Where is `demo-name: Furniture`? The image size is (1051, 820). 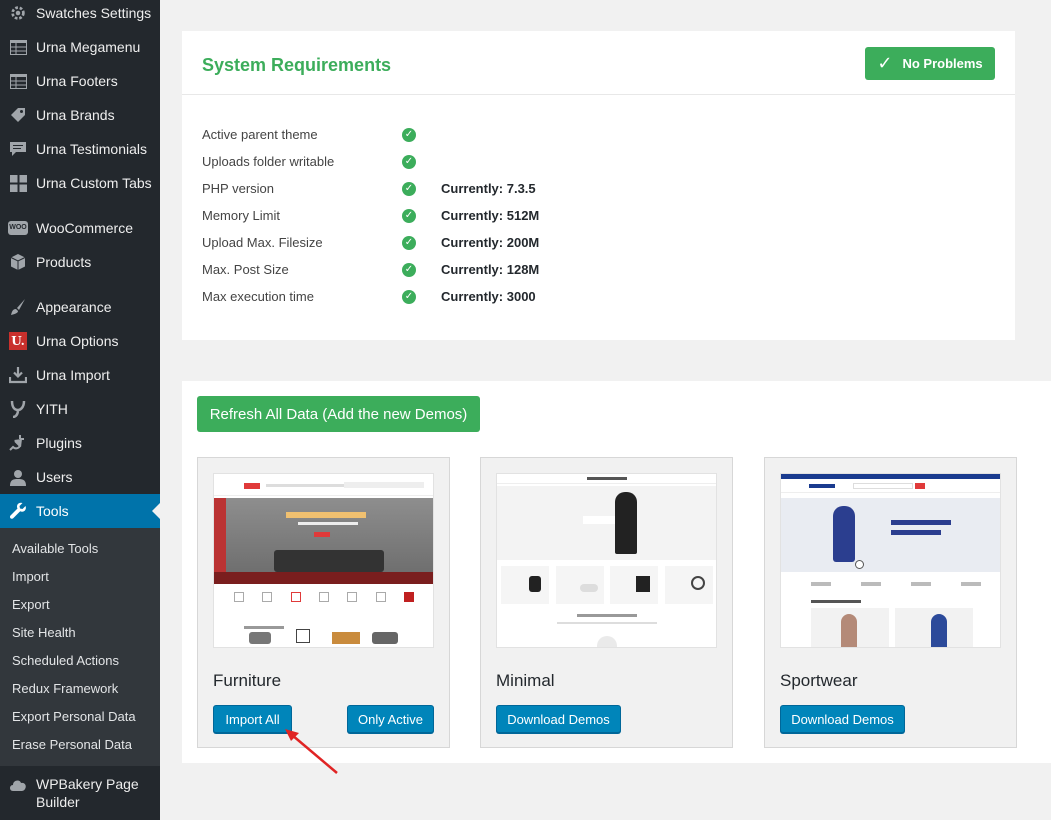 demo-name: Furniture is located at coordinates (247, 680).